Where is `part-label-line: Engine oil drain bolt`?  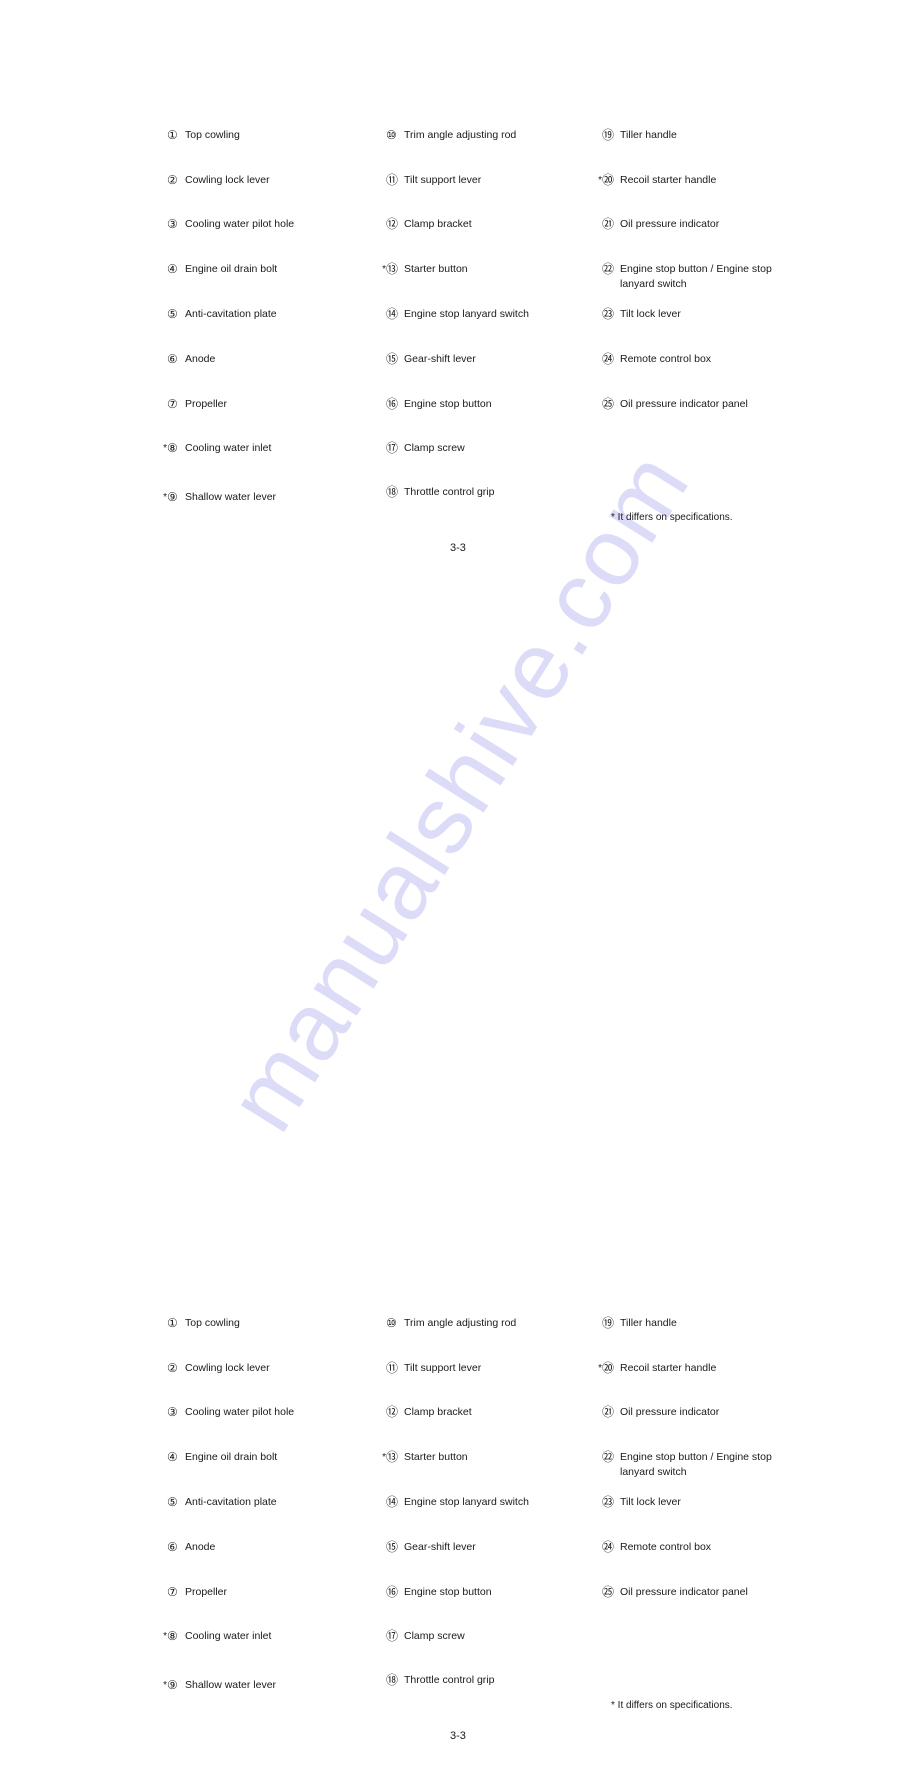
part-label-line: Engine oil drain bolt is located at coordinates (231, 269).